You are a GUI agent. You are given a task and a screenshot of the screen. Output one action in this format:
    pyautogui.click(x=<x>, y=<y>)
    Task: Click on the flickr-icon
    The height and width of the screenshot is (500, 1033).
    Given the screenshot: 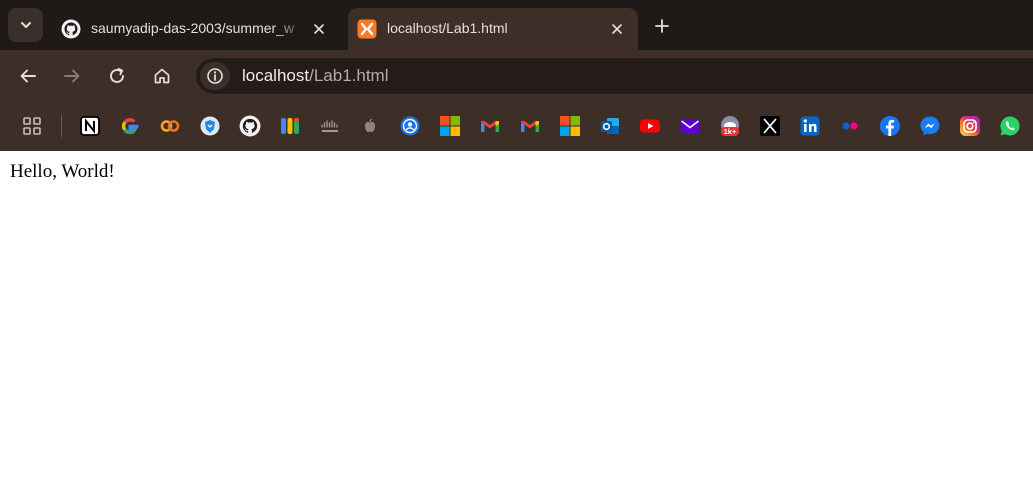 What is the action you would take?
    pyautogui.click(x=850, y=126)
    